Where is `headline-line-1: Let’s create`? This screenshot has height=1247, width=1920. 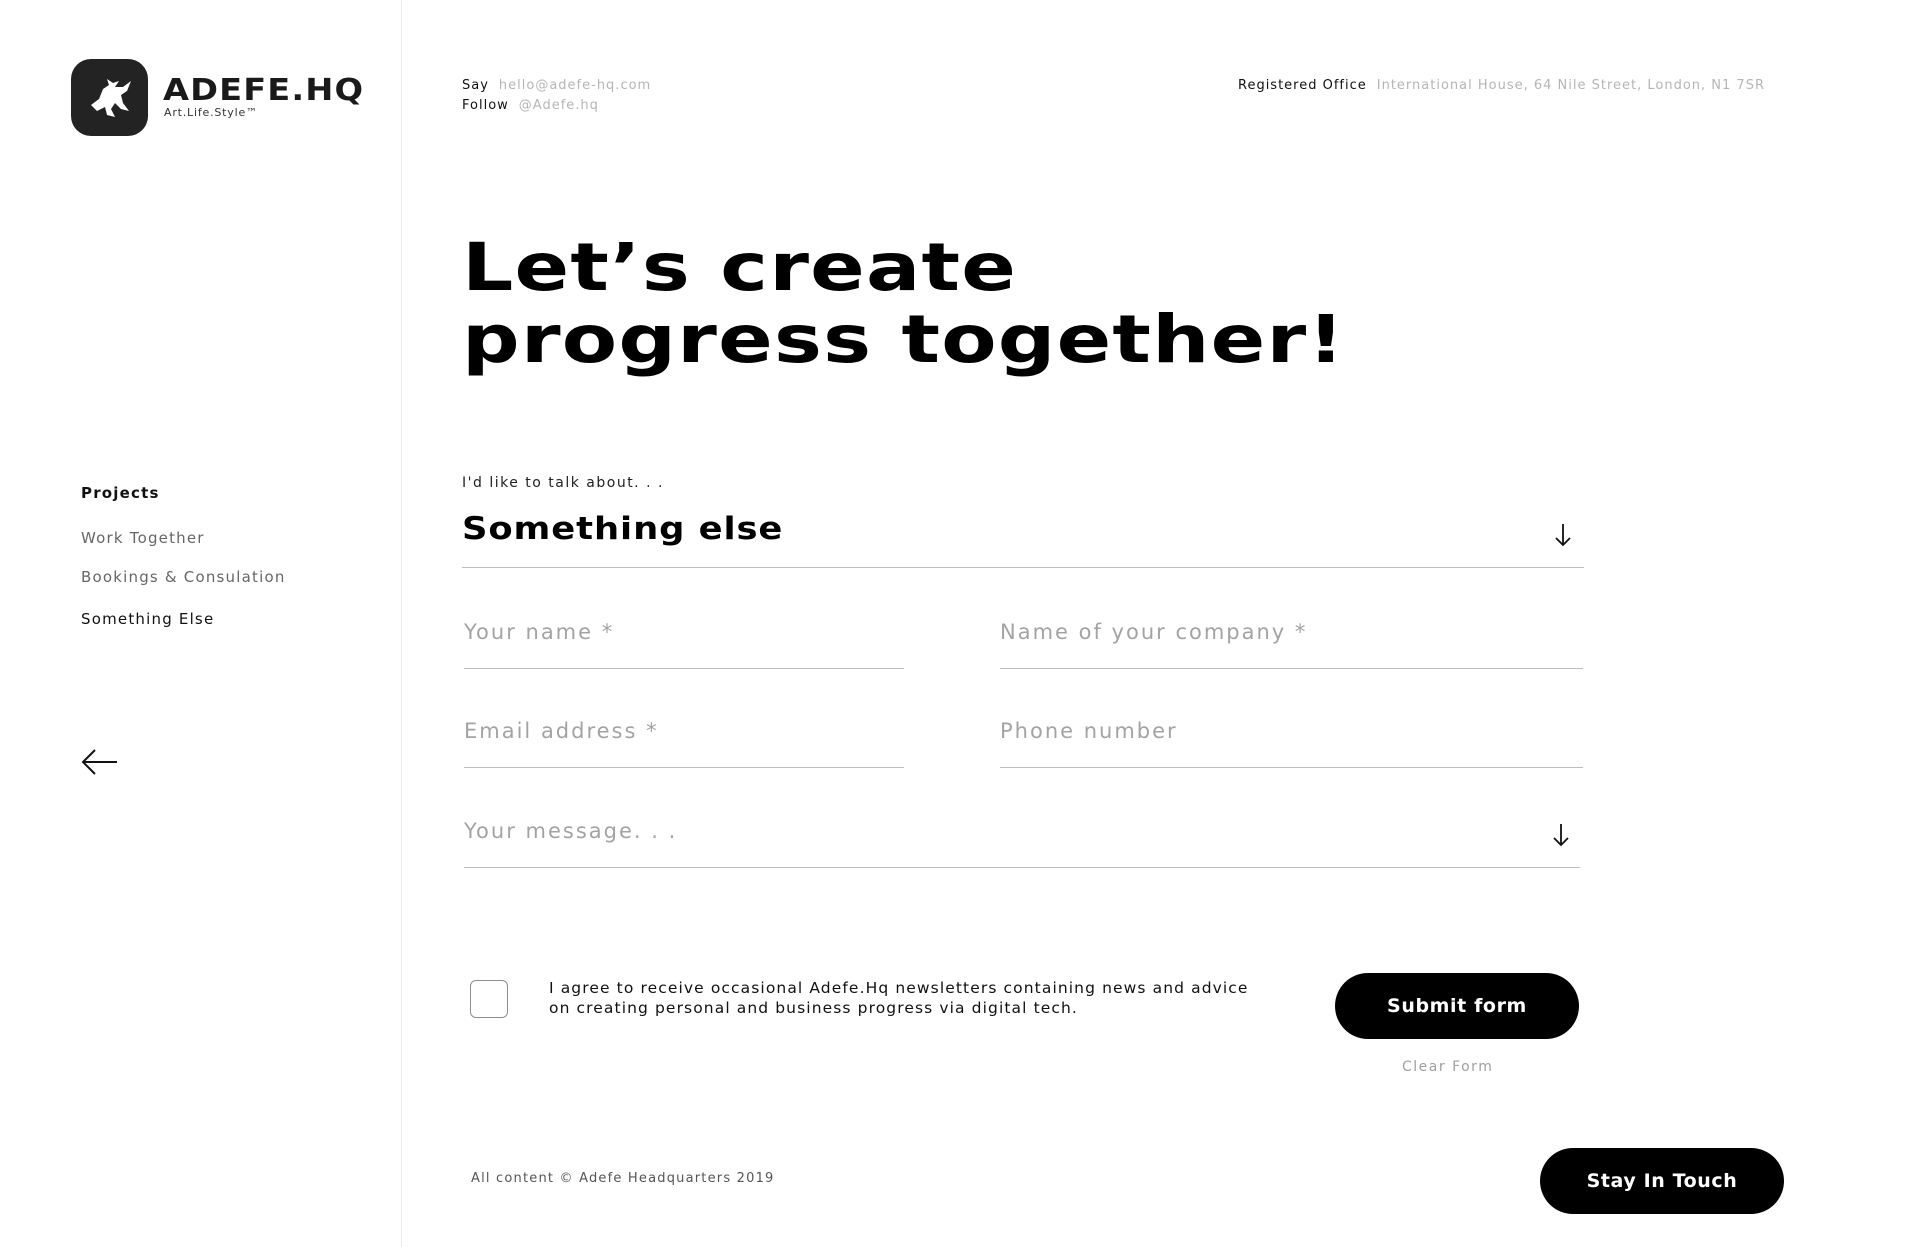
headline-line-1: Let’s create is located at coordinates (740, 267).